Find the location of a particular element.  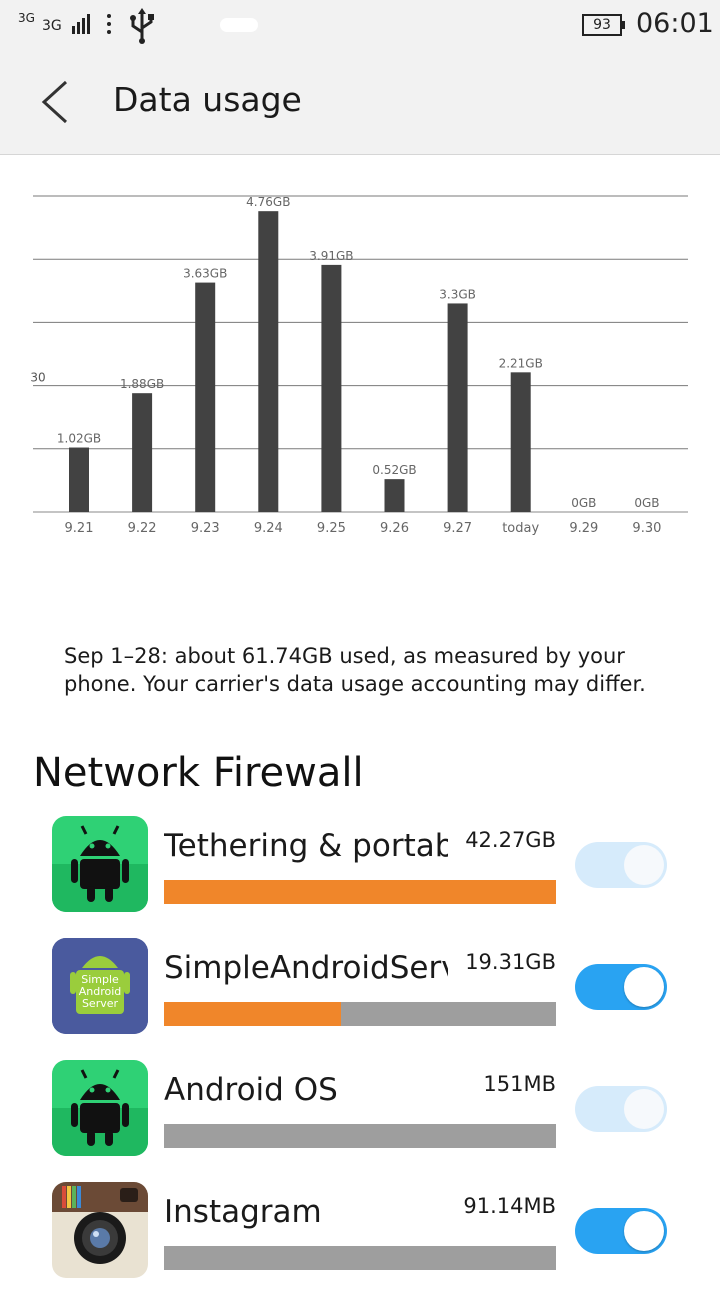

network-top-label: 3G is located at coordinates (26, 18).